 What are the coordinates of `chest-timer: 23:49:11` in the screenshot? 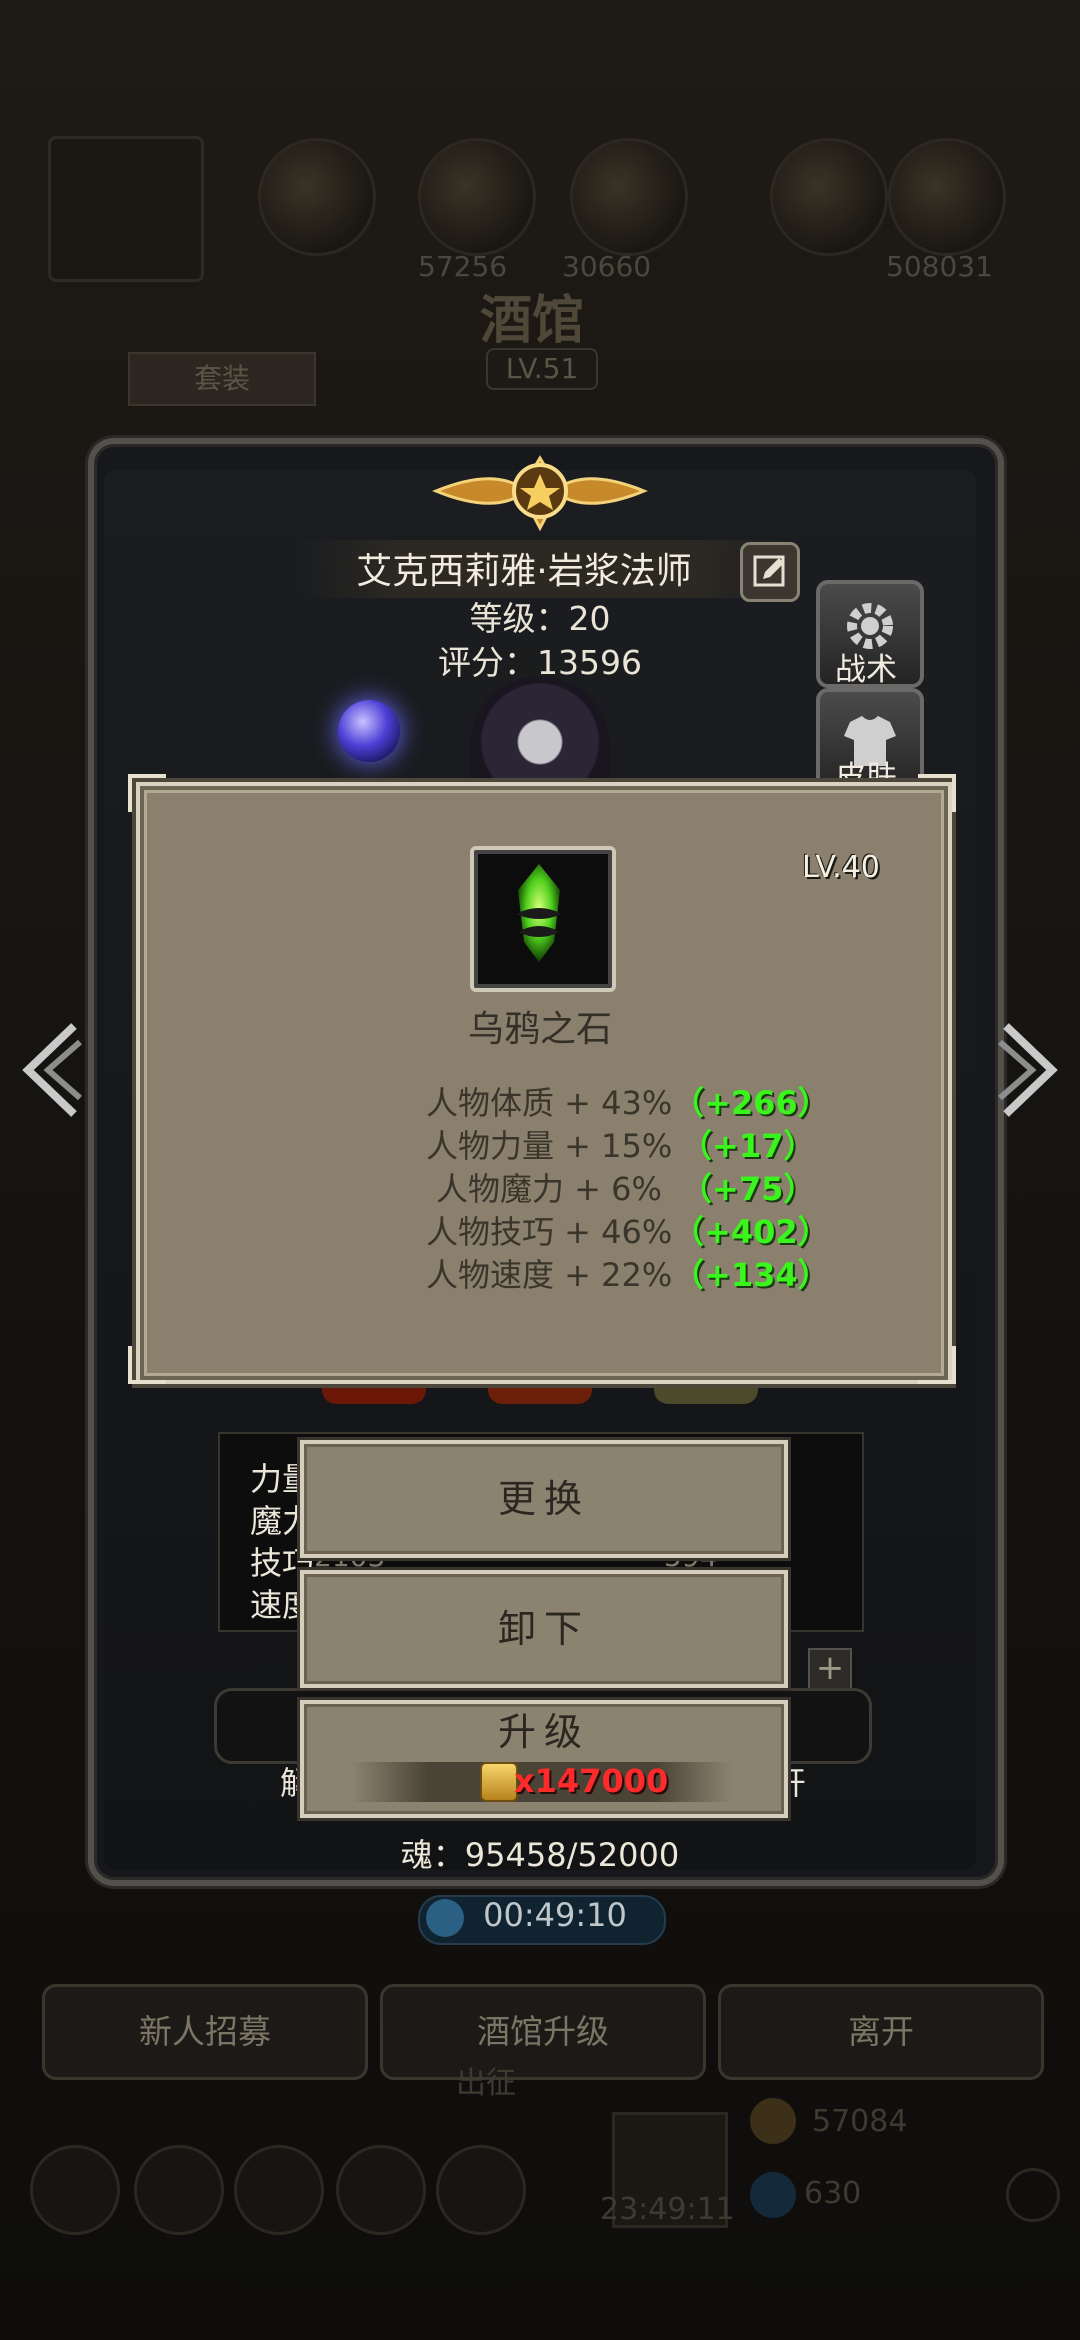 It's located at (667, 2209).